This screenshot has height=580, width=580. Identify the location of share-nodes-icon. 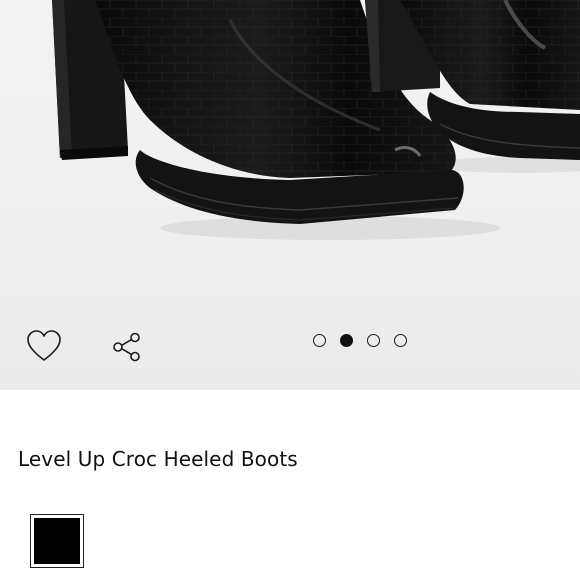
(126, 347).